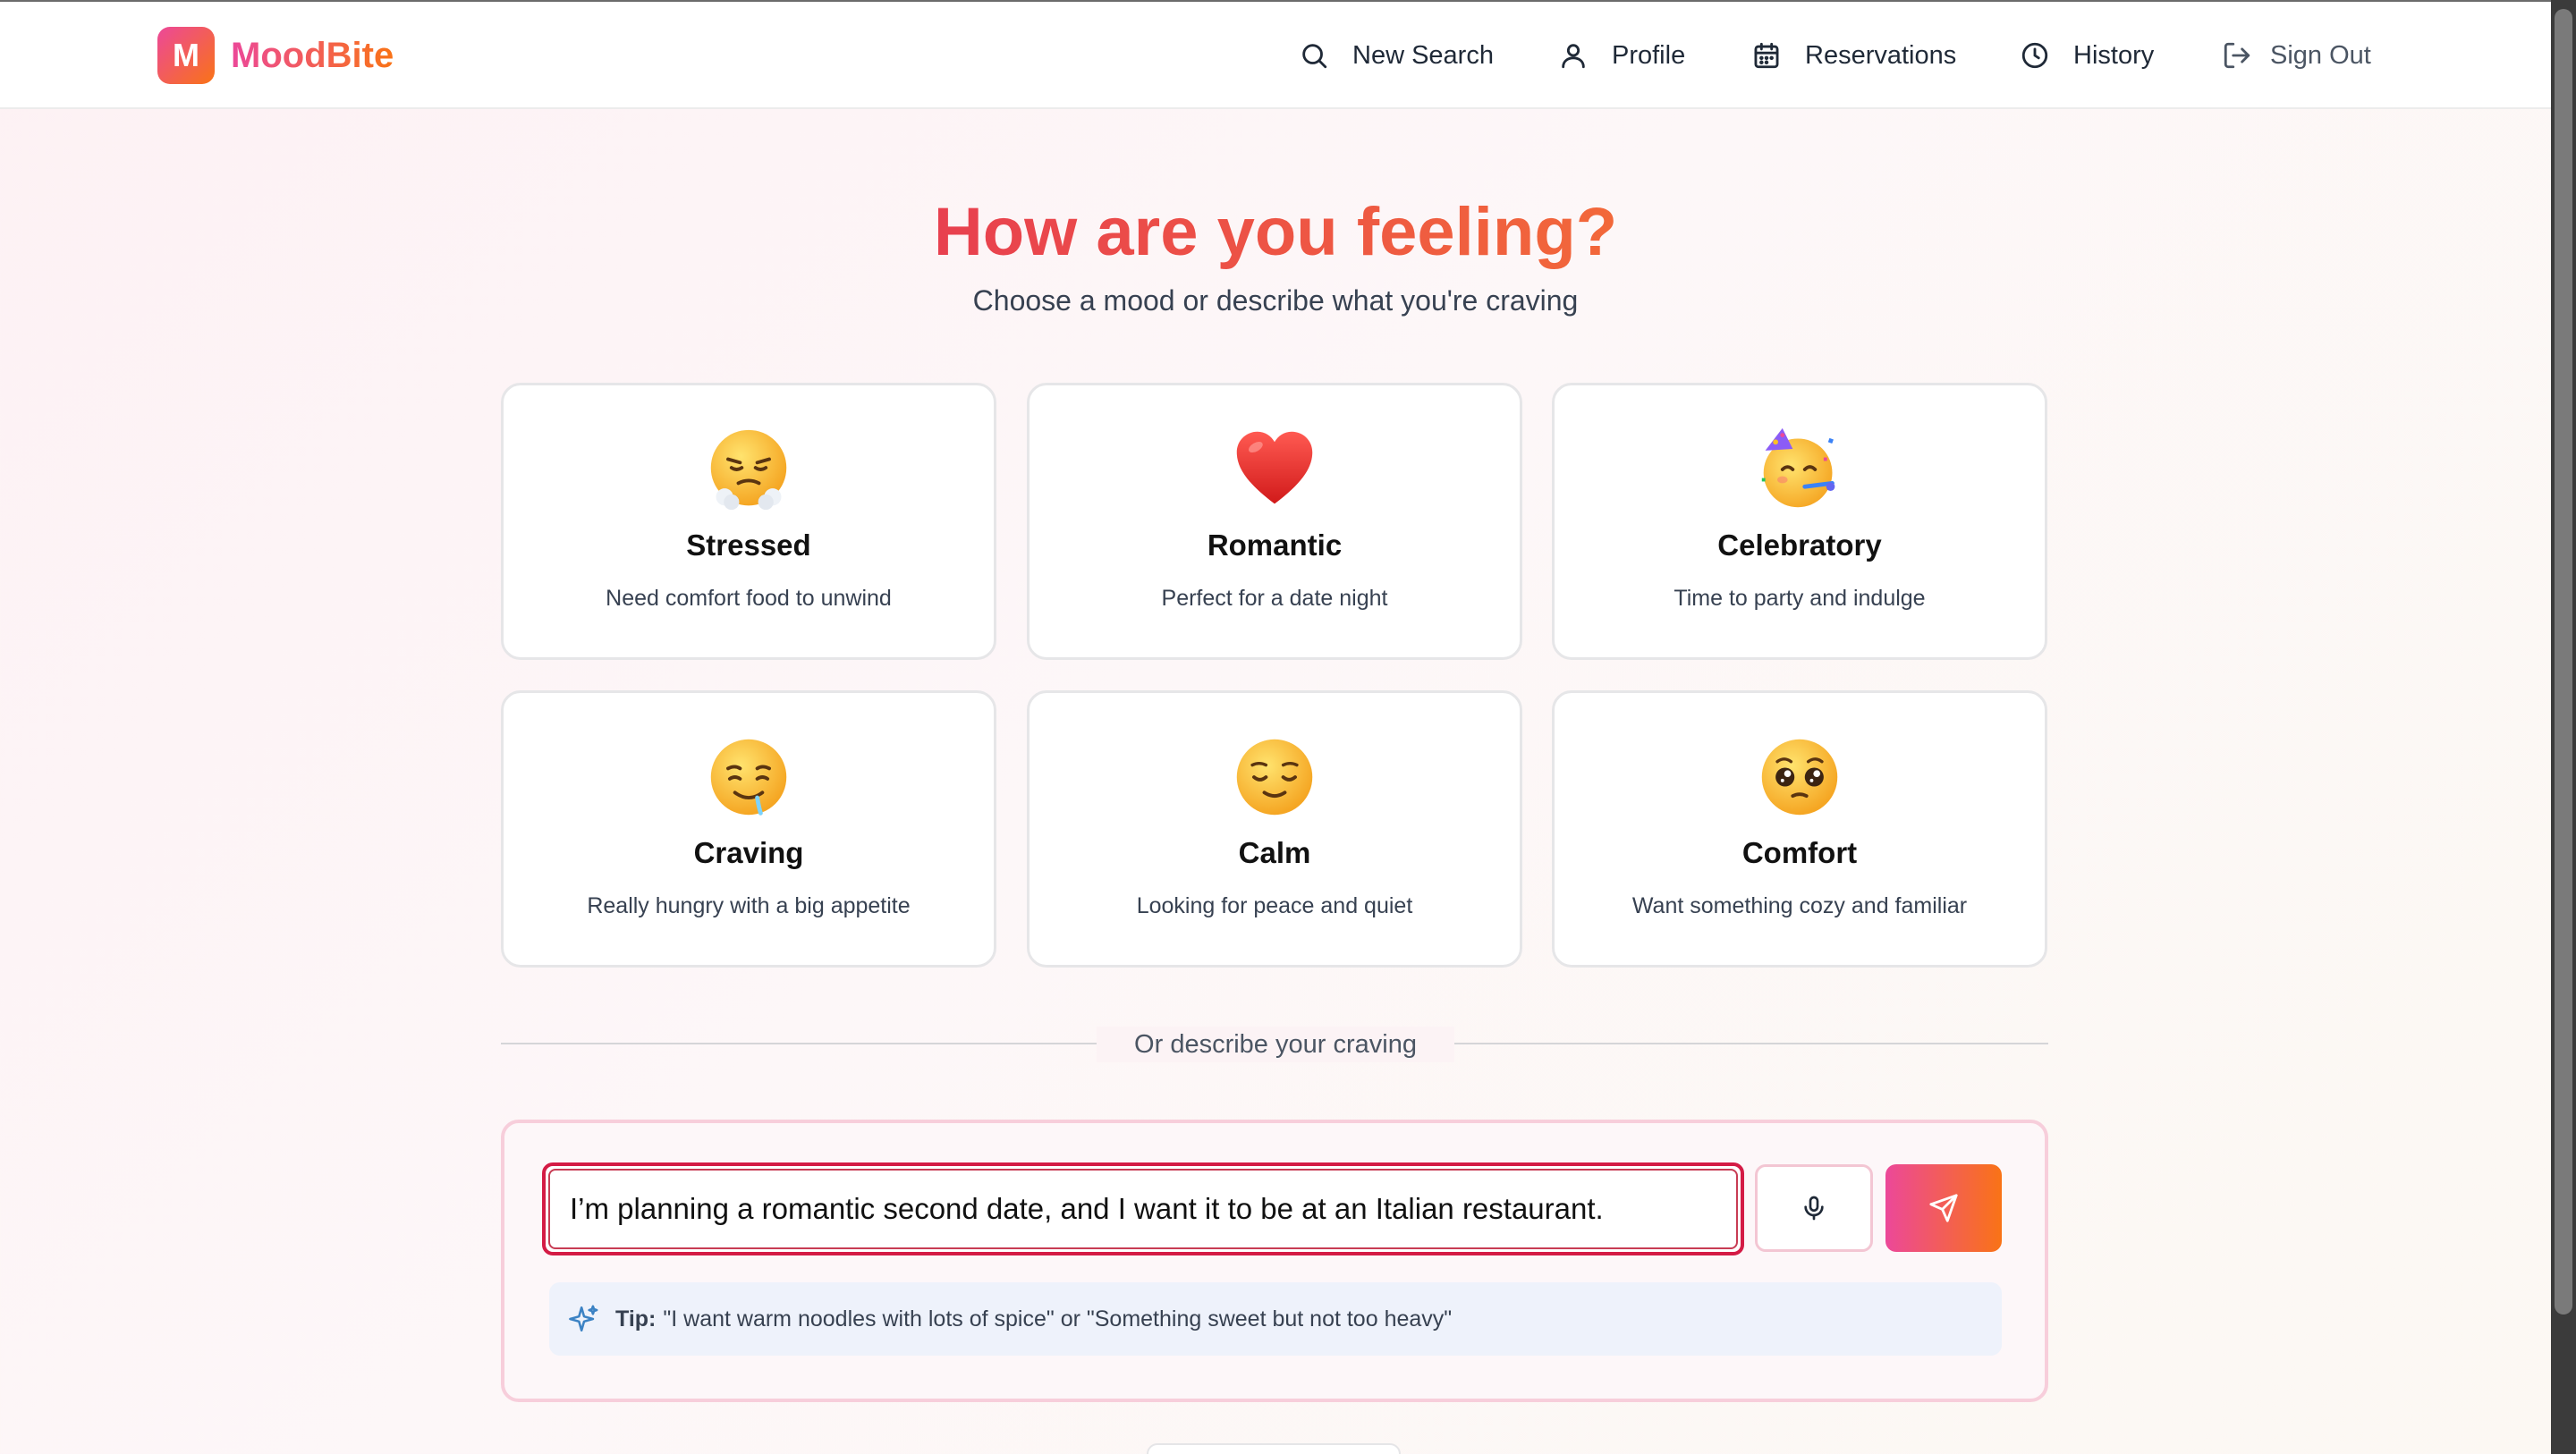  What do you see at coordinates (1799, 777) in the screenshot?
I see `pleading-face-icon` at bounding box center [1799, 777].